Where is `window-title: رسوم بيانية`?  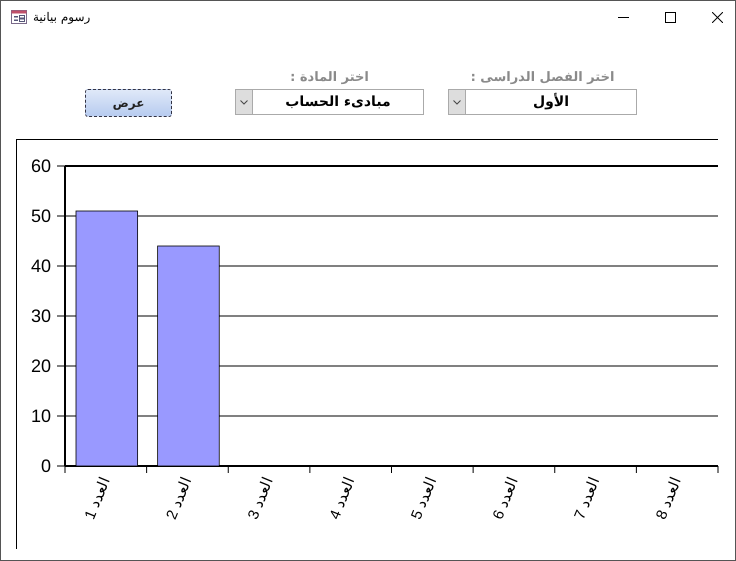 window-title: رسوم بيانية is located at coordinates (61, 17).